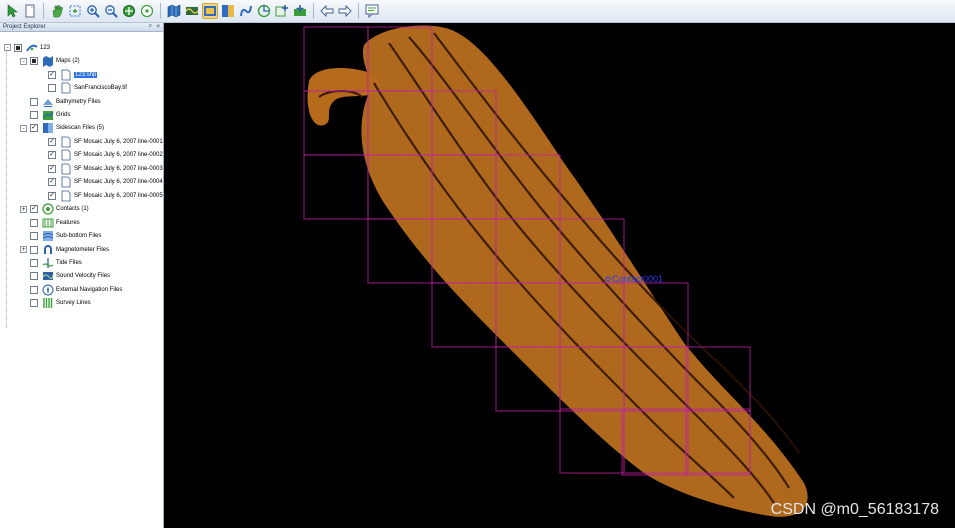 The image size is (955, 528). What do you see at coordinates (345, 11) in the screenshot?
I see `forward-button` at bounding box center [345, 11].